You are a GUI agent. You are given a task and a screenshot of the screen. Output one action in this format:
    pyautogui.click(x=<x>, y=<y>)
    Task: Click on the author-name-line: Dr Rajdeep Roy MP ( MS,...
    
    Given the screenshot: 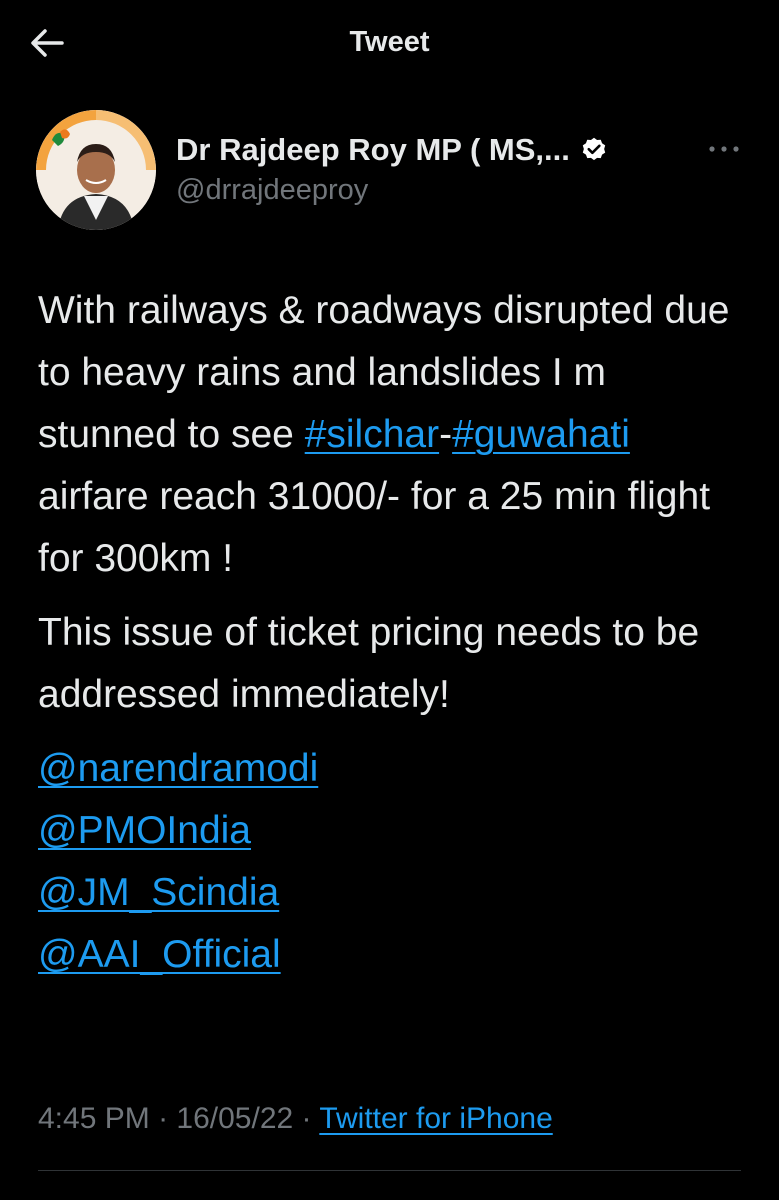 What is the action you would take?
    pyautogui.click(x=392, y=150)
    